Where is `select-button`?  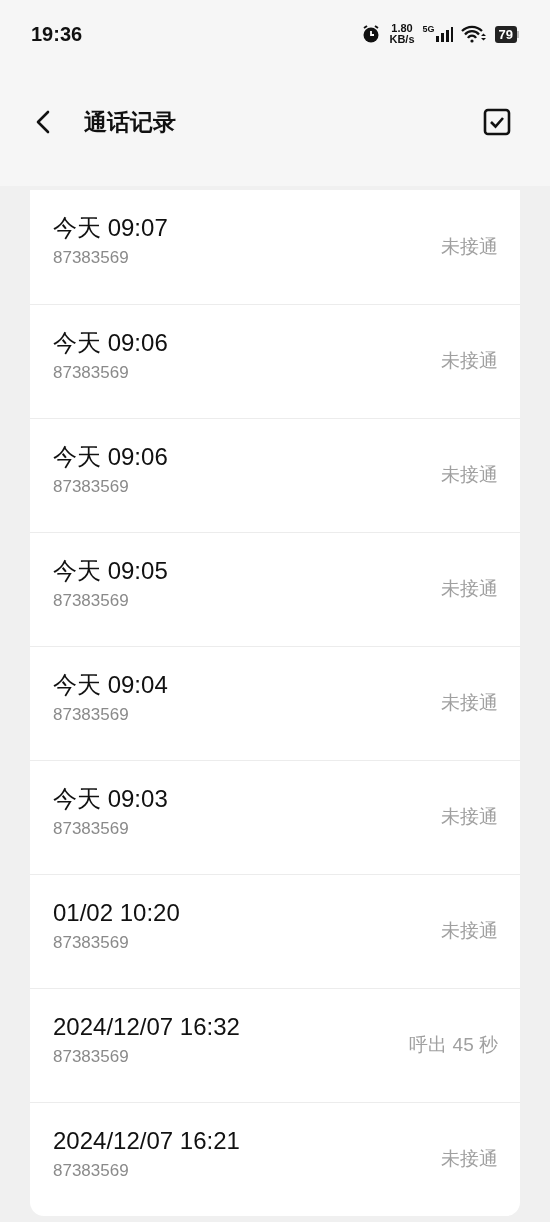
select-button is located at coordinates (497, 122).